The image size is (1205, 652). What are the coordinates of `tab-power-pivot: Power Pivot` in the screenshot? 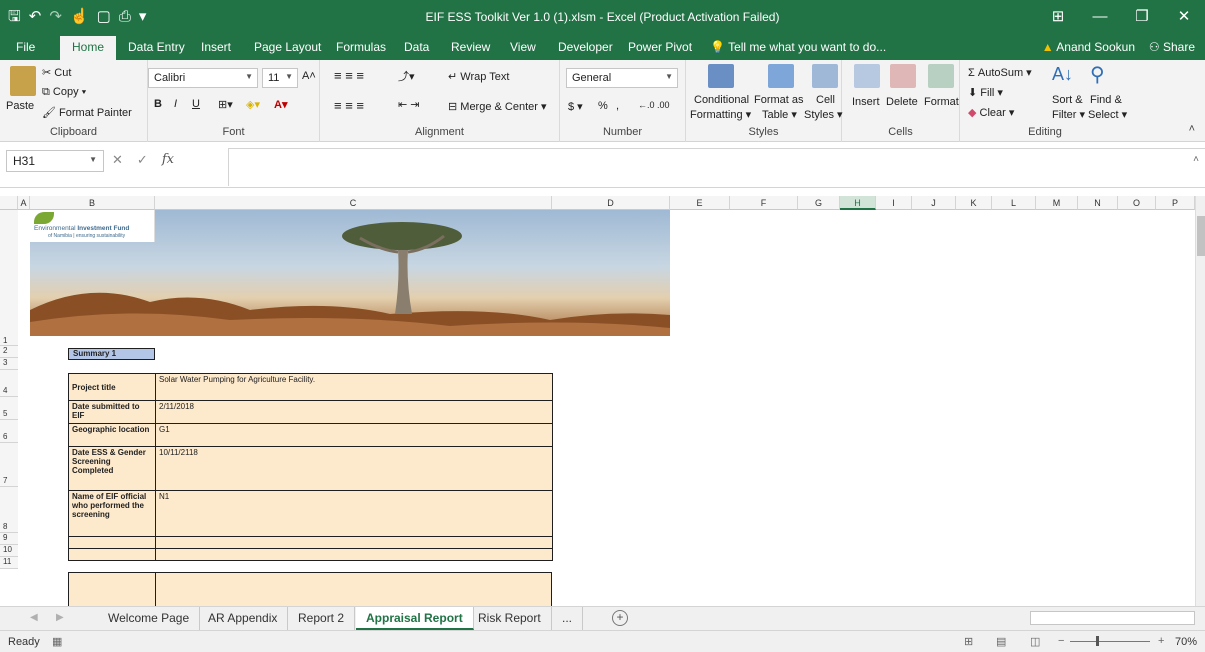 It's located at (660, 47).